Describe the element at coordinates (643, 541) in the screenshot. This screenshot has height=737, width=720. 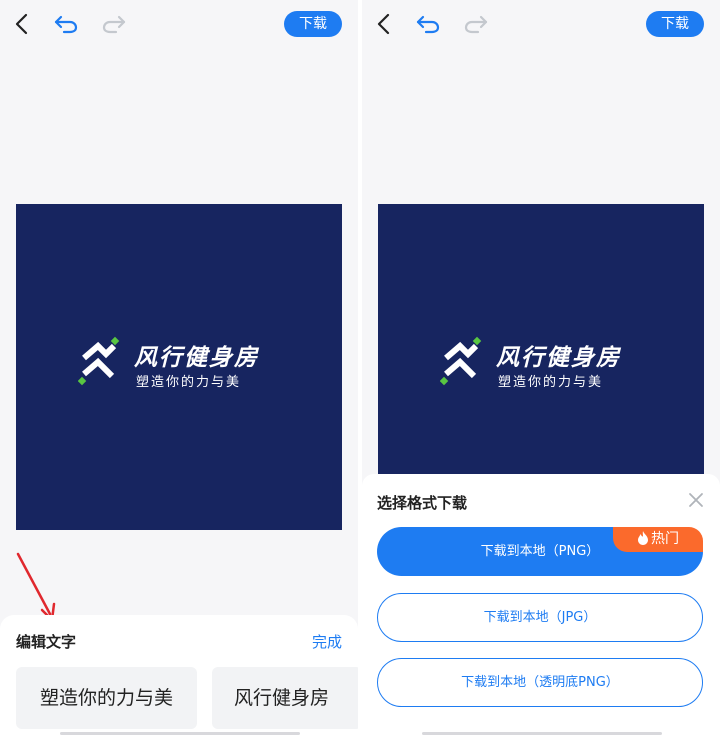
I see `flame-icon` at that location.